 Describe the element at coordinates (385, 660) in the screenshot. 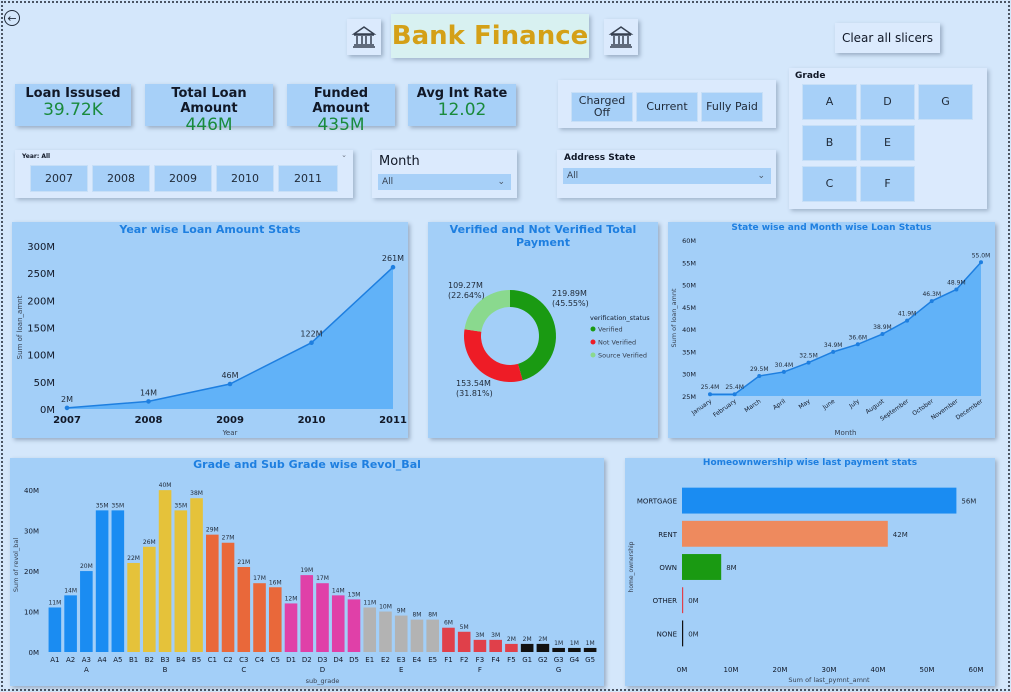

I see `x-tick-label: E2` at that location.